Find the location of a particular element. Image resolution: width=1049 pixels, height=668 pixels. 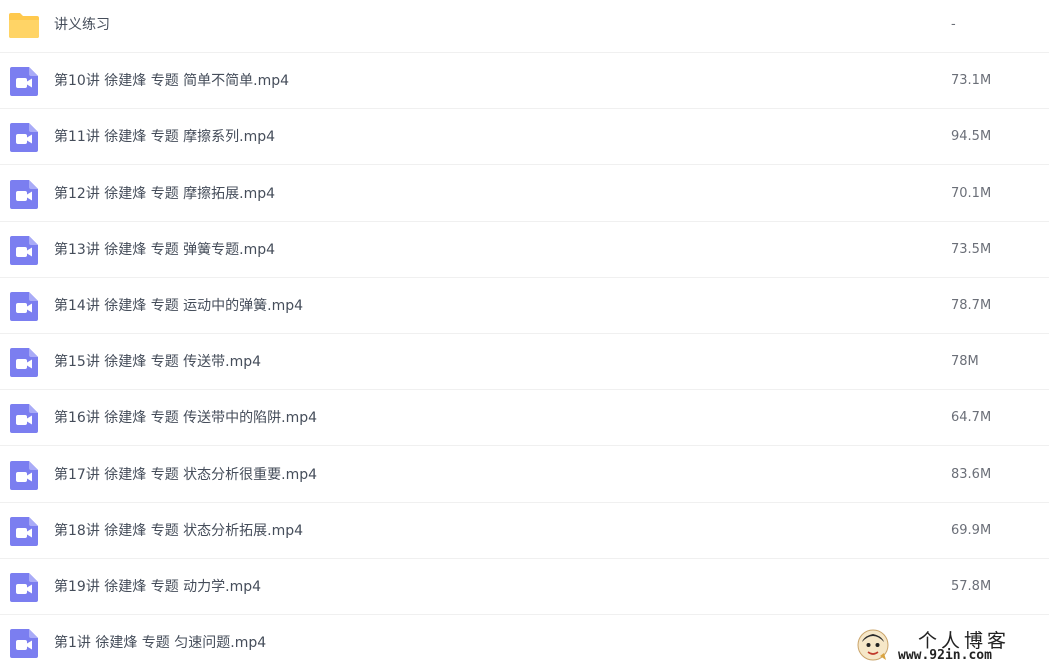

avatar-logo-icon is located at coordinates (873, 645).